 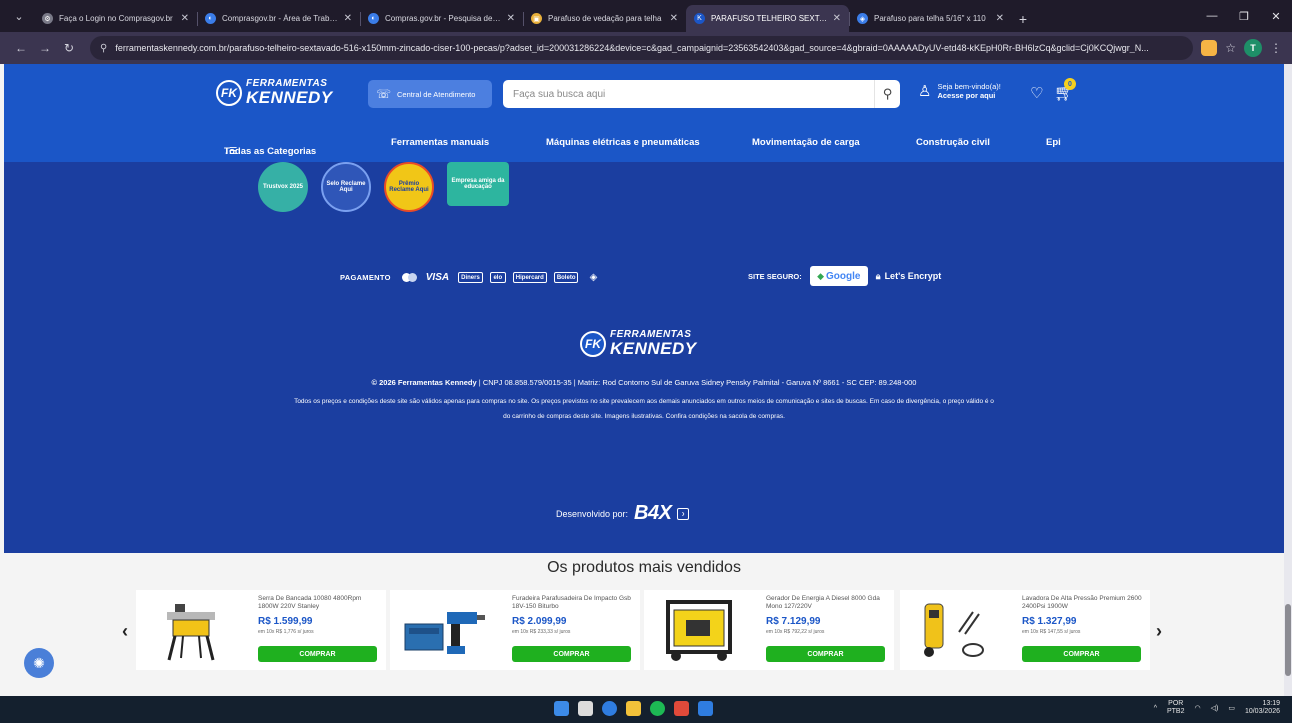 What do you see at coordinates (1155, 708) in the screenshot?
I see `chevron-up-icon: ^` at bounding box center [1155, 708].